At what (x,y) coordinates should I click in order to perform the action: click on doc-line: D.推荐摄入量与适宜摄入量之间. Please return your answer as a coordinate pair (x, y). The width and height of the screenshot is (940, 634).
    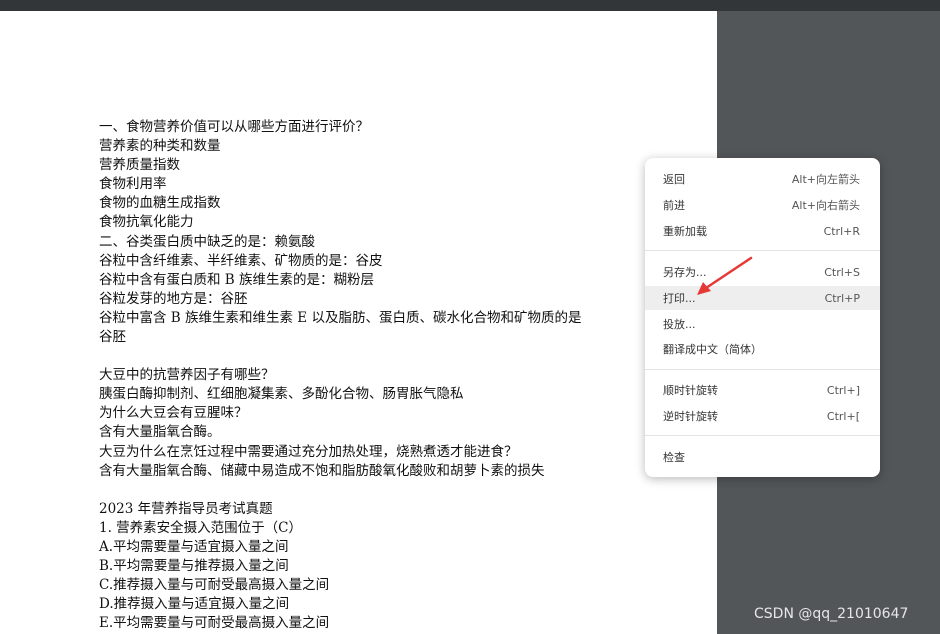
    Looking at the image, I should click on (194, 604).